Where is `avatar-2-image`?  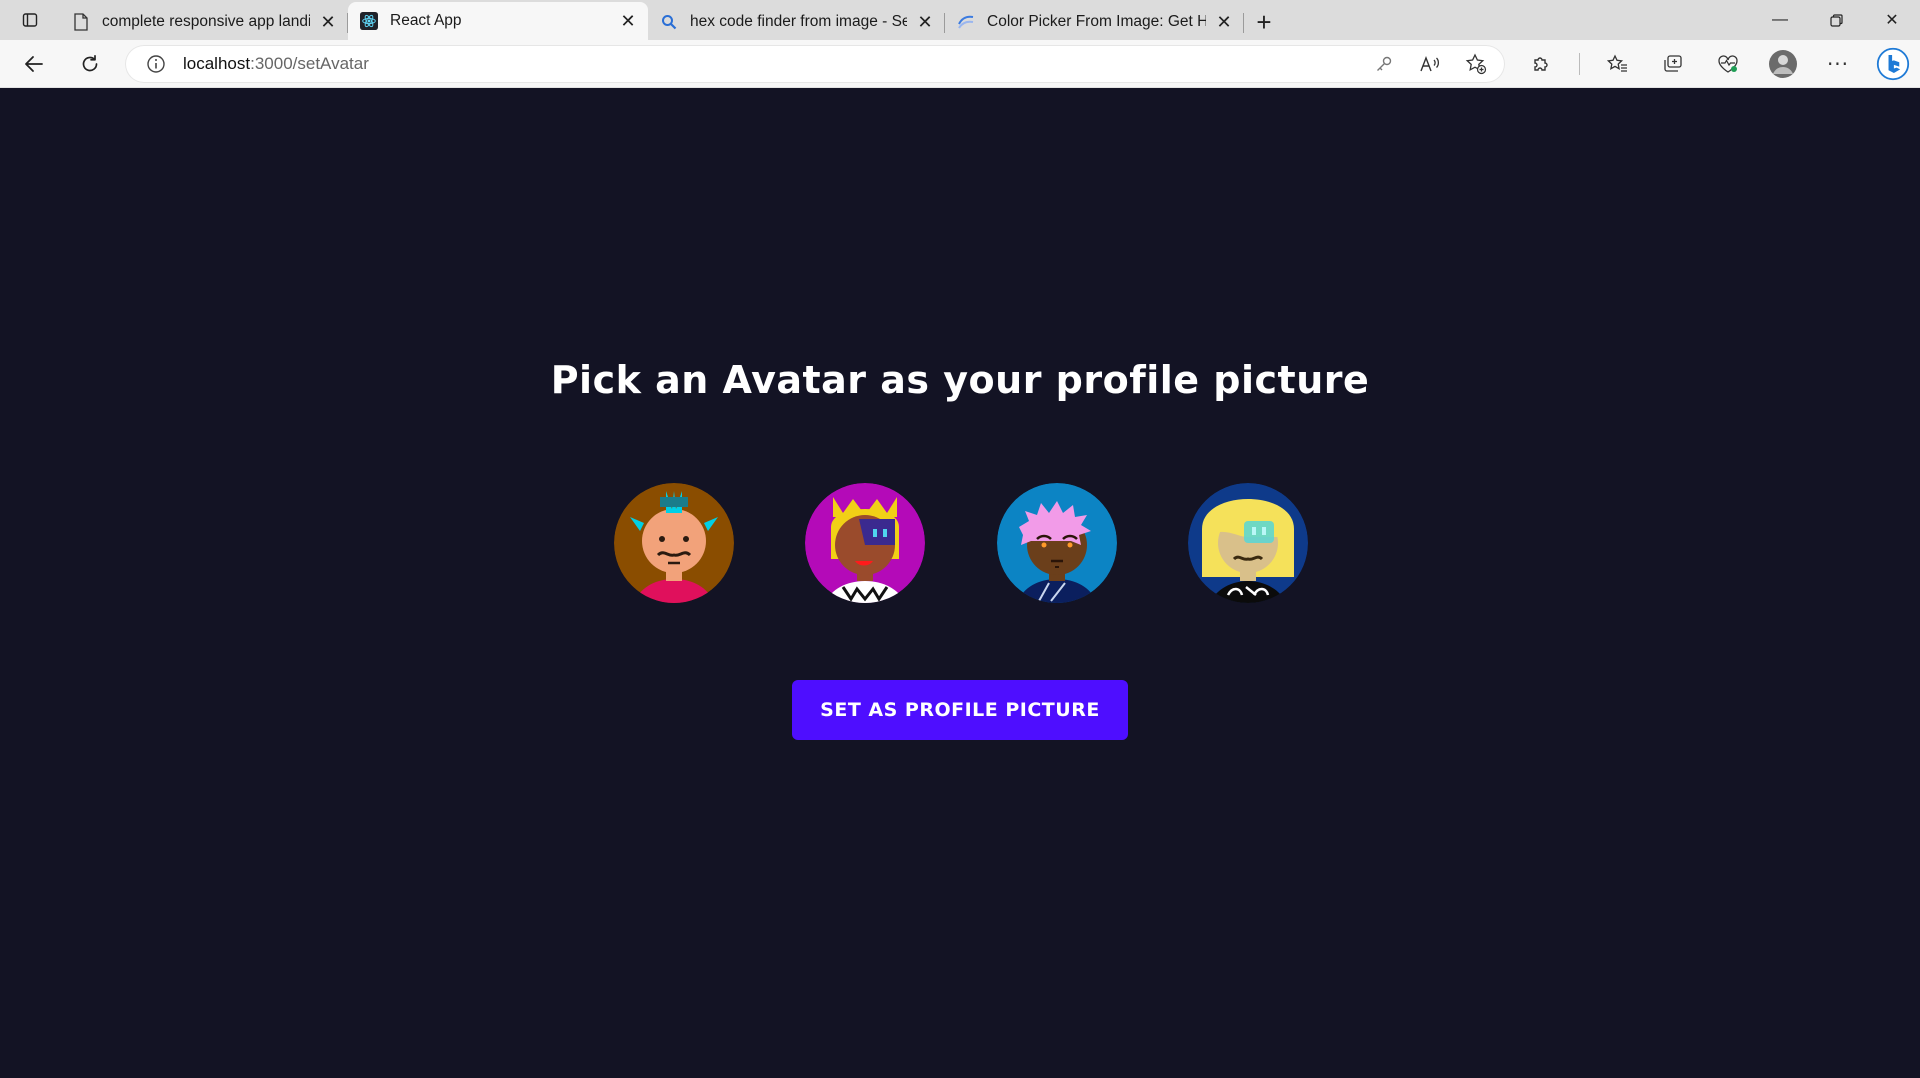
avatar-2-image is located at coordinates (865, 543).